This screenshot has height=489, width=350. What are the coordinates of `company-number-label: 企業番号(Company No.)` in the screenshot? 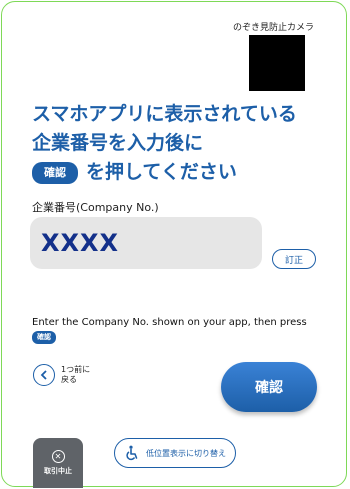 It's located at (95, 207).